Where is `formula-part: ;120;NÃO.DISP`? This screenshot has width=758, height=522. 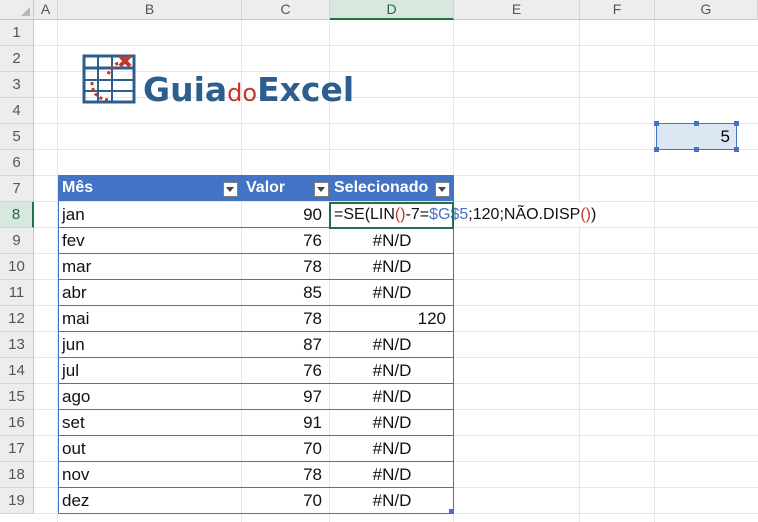
formula-part: ;120;NÃO.DISP is located at coordinates (524, 214).